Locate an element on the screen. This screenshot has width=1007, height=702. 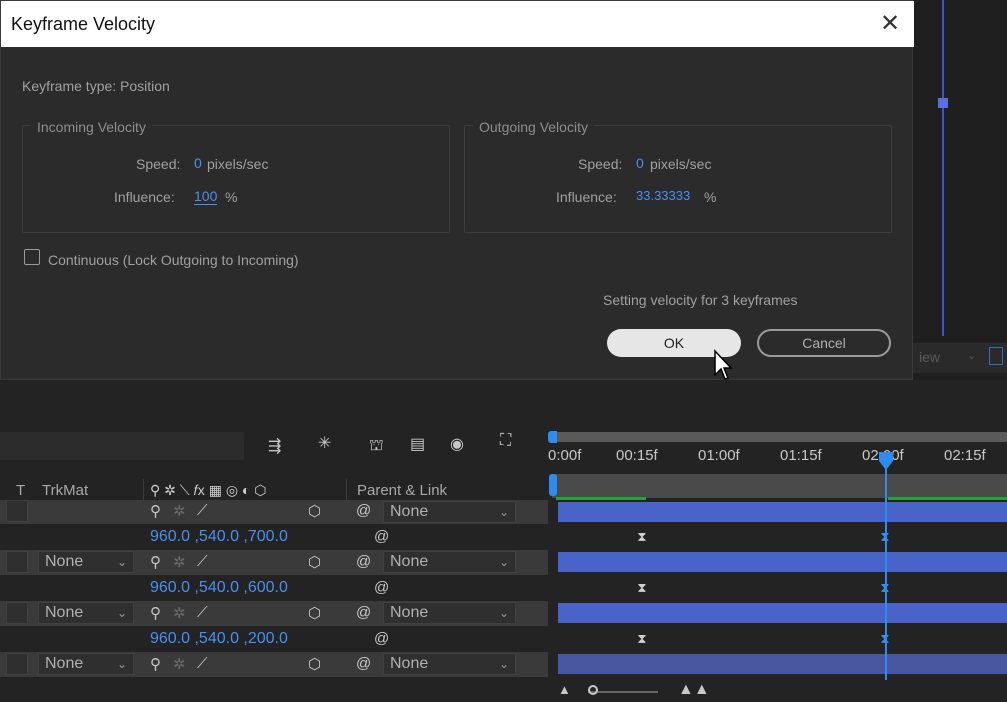
outgoing-velocity-title: Outgoing Velocity is located at coordinates (533, 127).